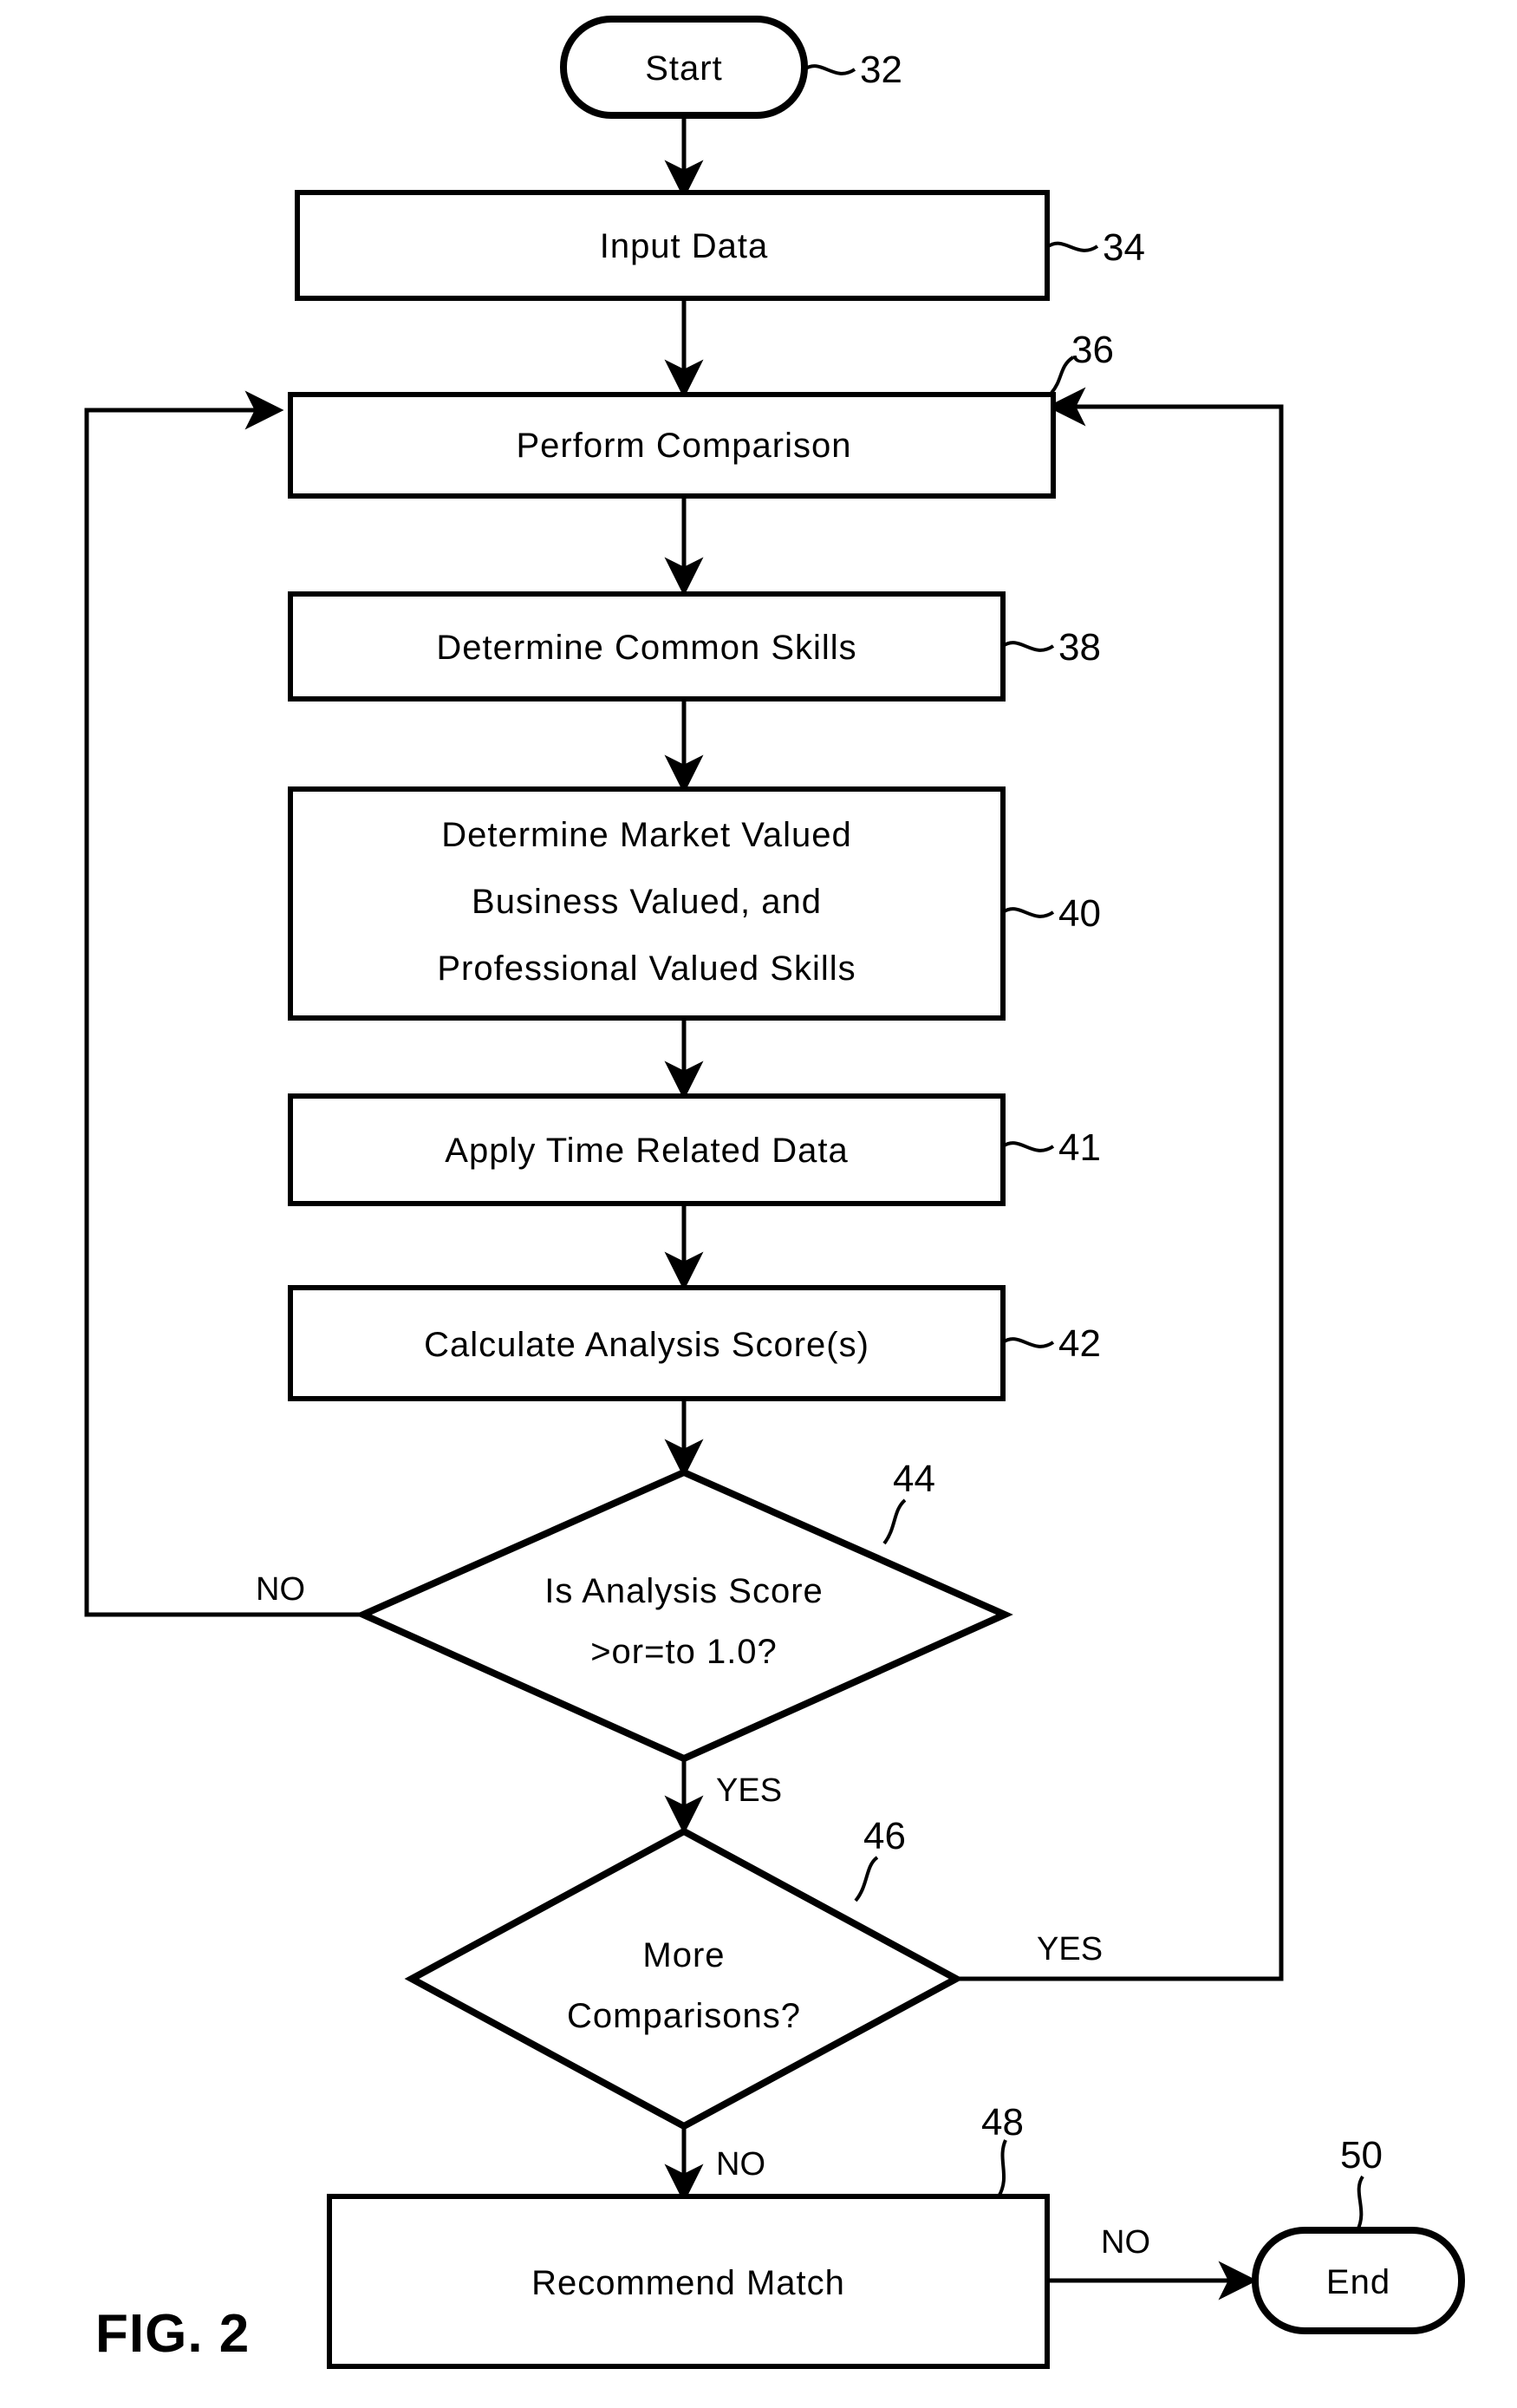 The height and width of the screenshot is (2408, 1517). I want to click on ref-number-44: 44, so click(914, 1479).